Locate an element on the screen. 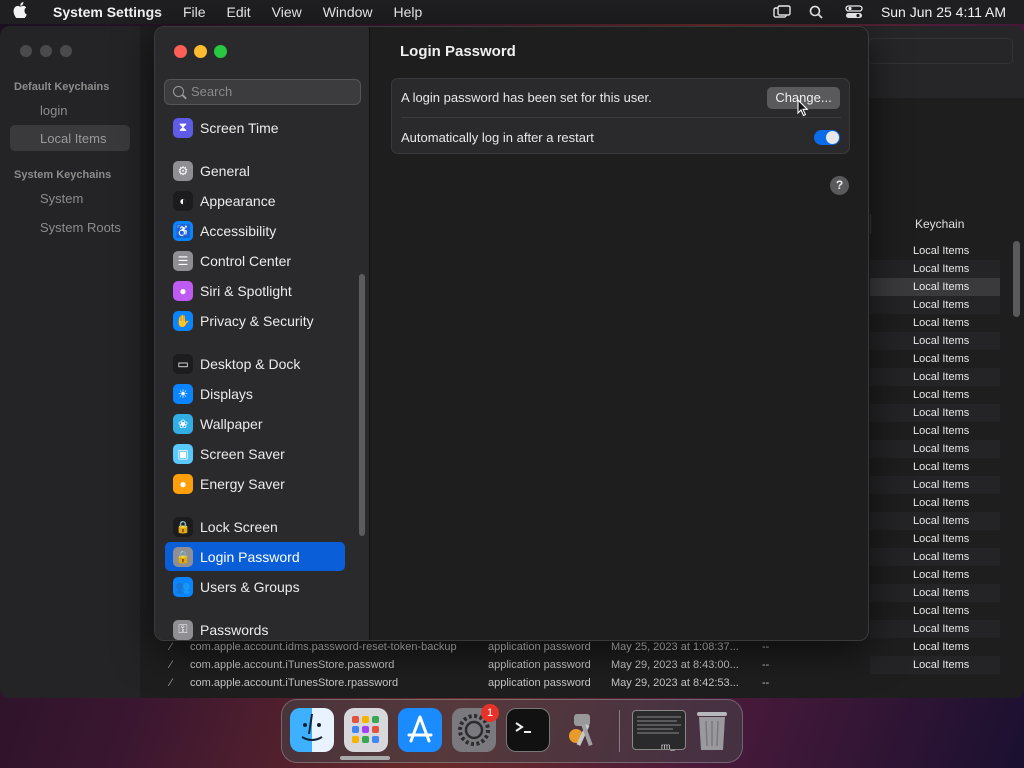 This screenshot has width=1024, height=768. dock-separator is located at coordinates (619, 731).